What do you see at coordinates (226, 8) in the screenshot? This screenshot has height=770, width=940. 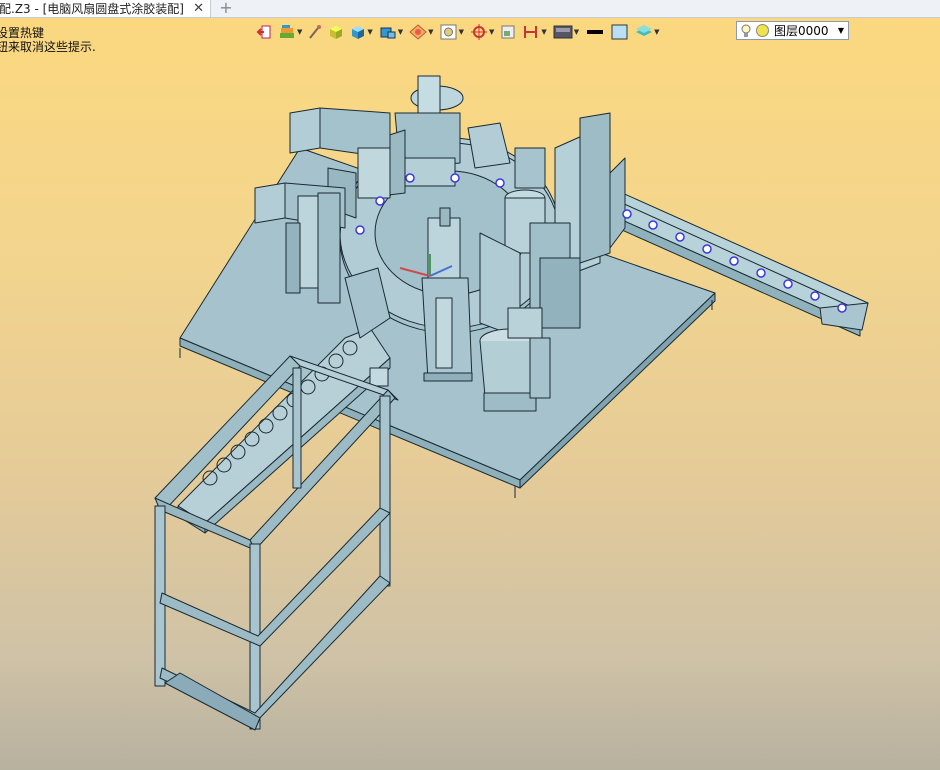 I see `new-tab-button: +` at bounding box center [226, 8].